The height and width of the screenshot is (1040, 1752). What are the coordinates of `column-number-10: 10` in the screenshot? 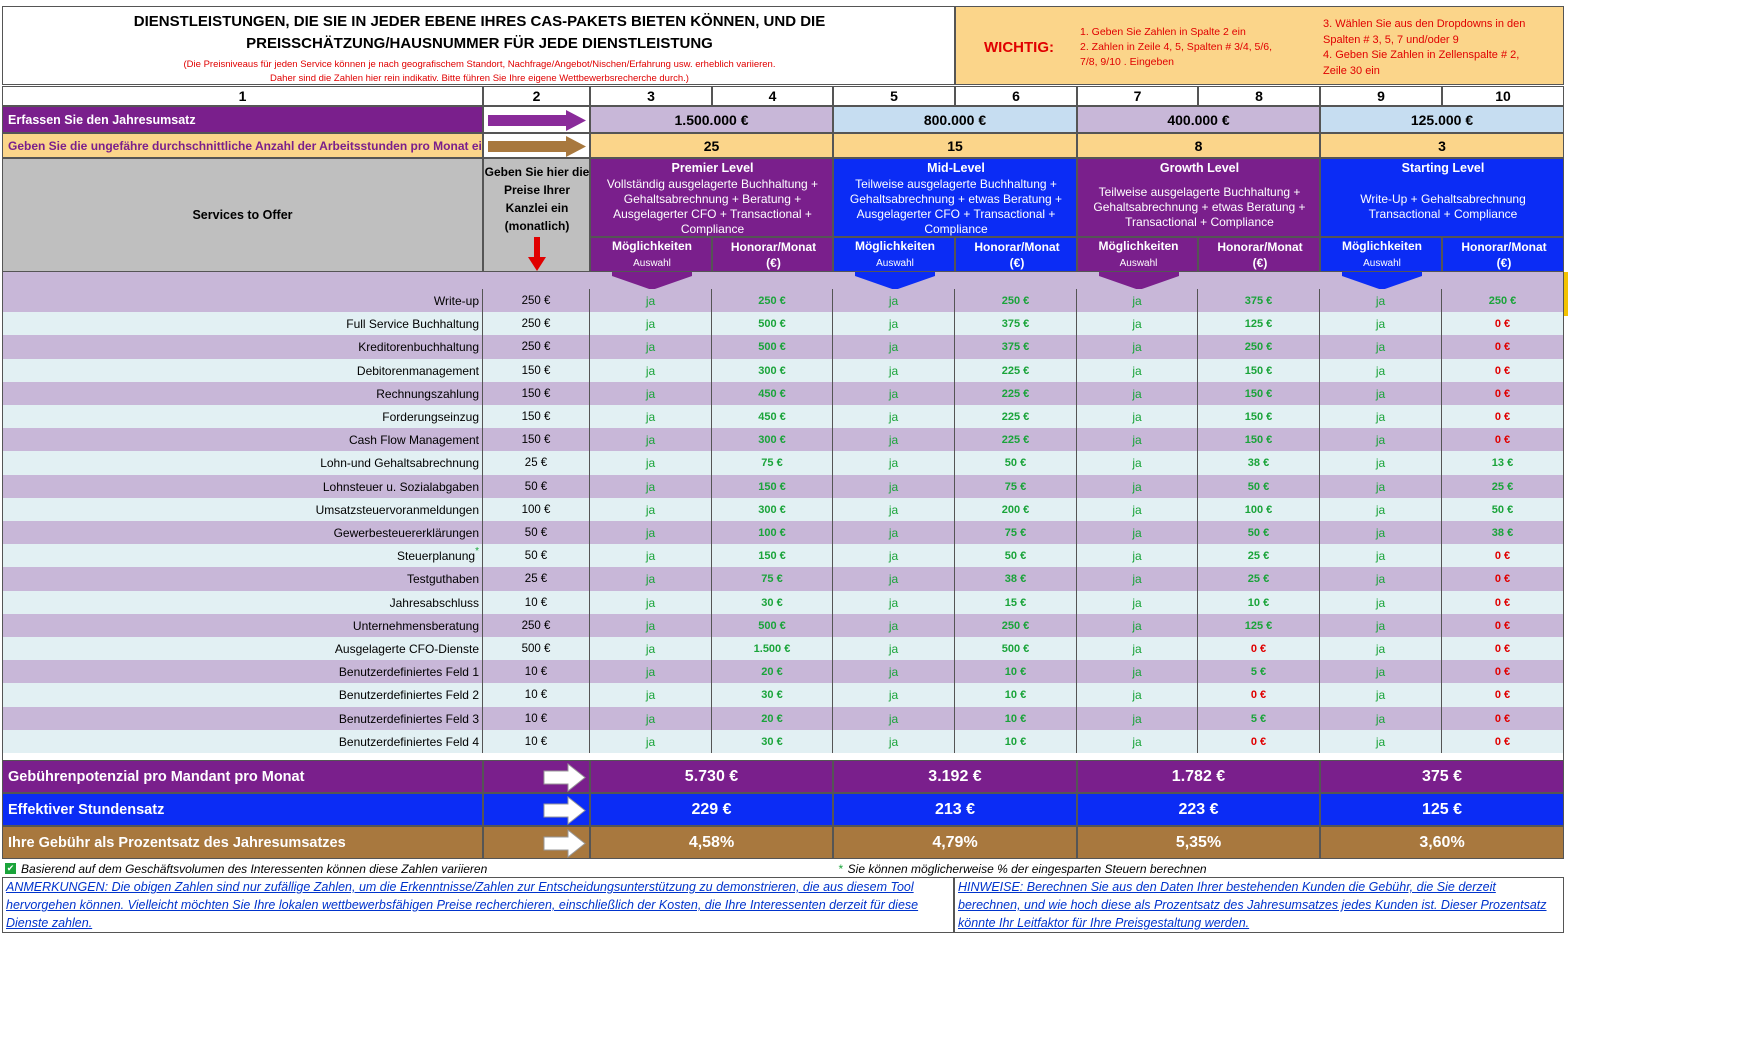 It's located at (1503, 96).